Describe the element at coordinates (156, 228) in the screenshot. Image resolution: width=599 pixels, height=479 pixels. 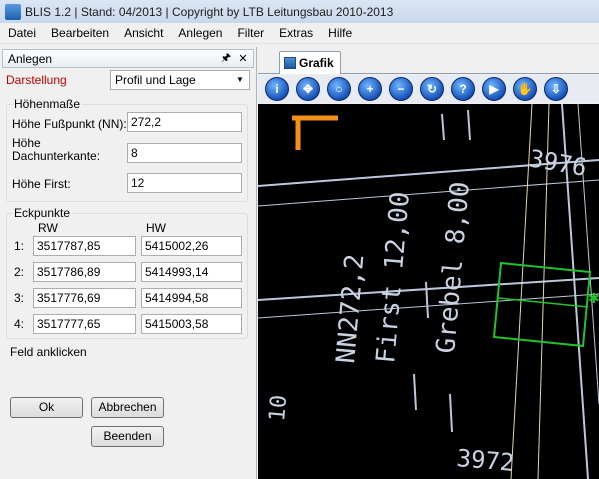
I see `column-hw: HW` at that location.